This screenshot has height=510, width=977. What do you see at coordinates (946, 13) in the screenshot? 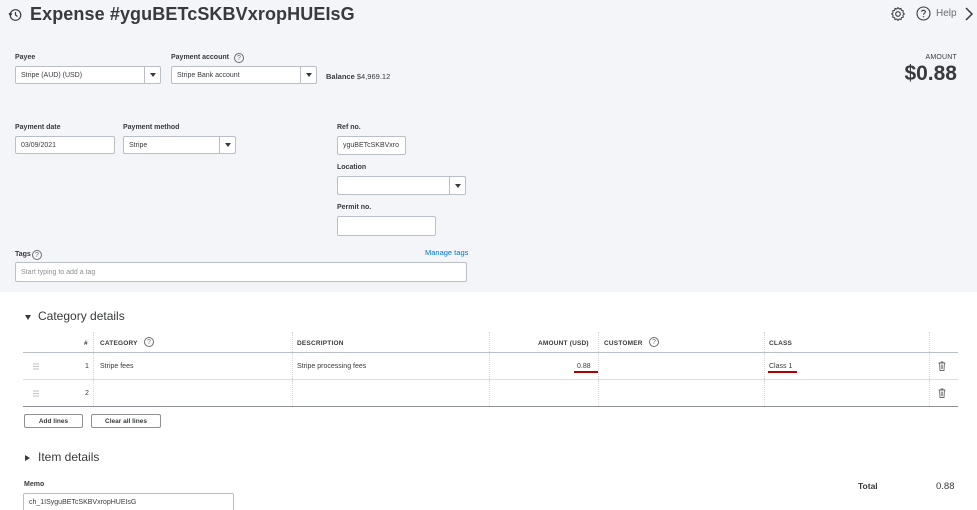
I see `help-label: Help` at bounding box center [946, 13].